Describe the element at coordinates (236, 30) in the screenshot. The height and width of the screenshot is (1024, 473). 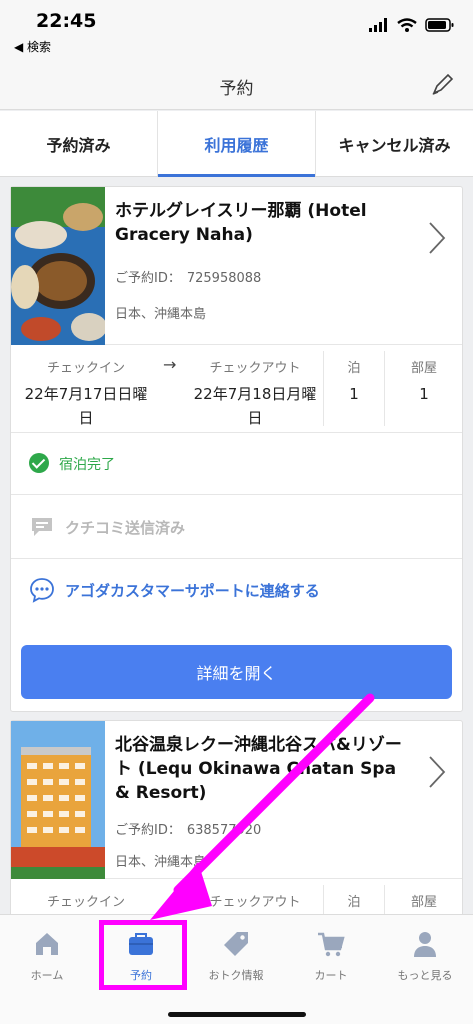
I see `status-bar: 22:45 ◀ 検索` at that location.